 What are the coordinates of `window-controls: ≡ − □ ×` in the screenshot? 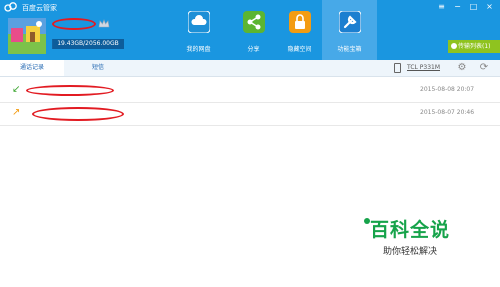 It's located at (465, 7).